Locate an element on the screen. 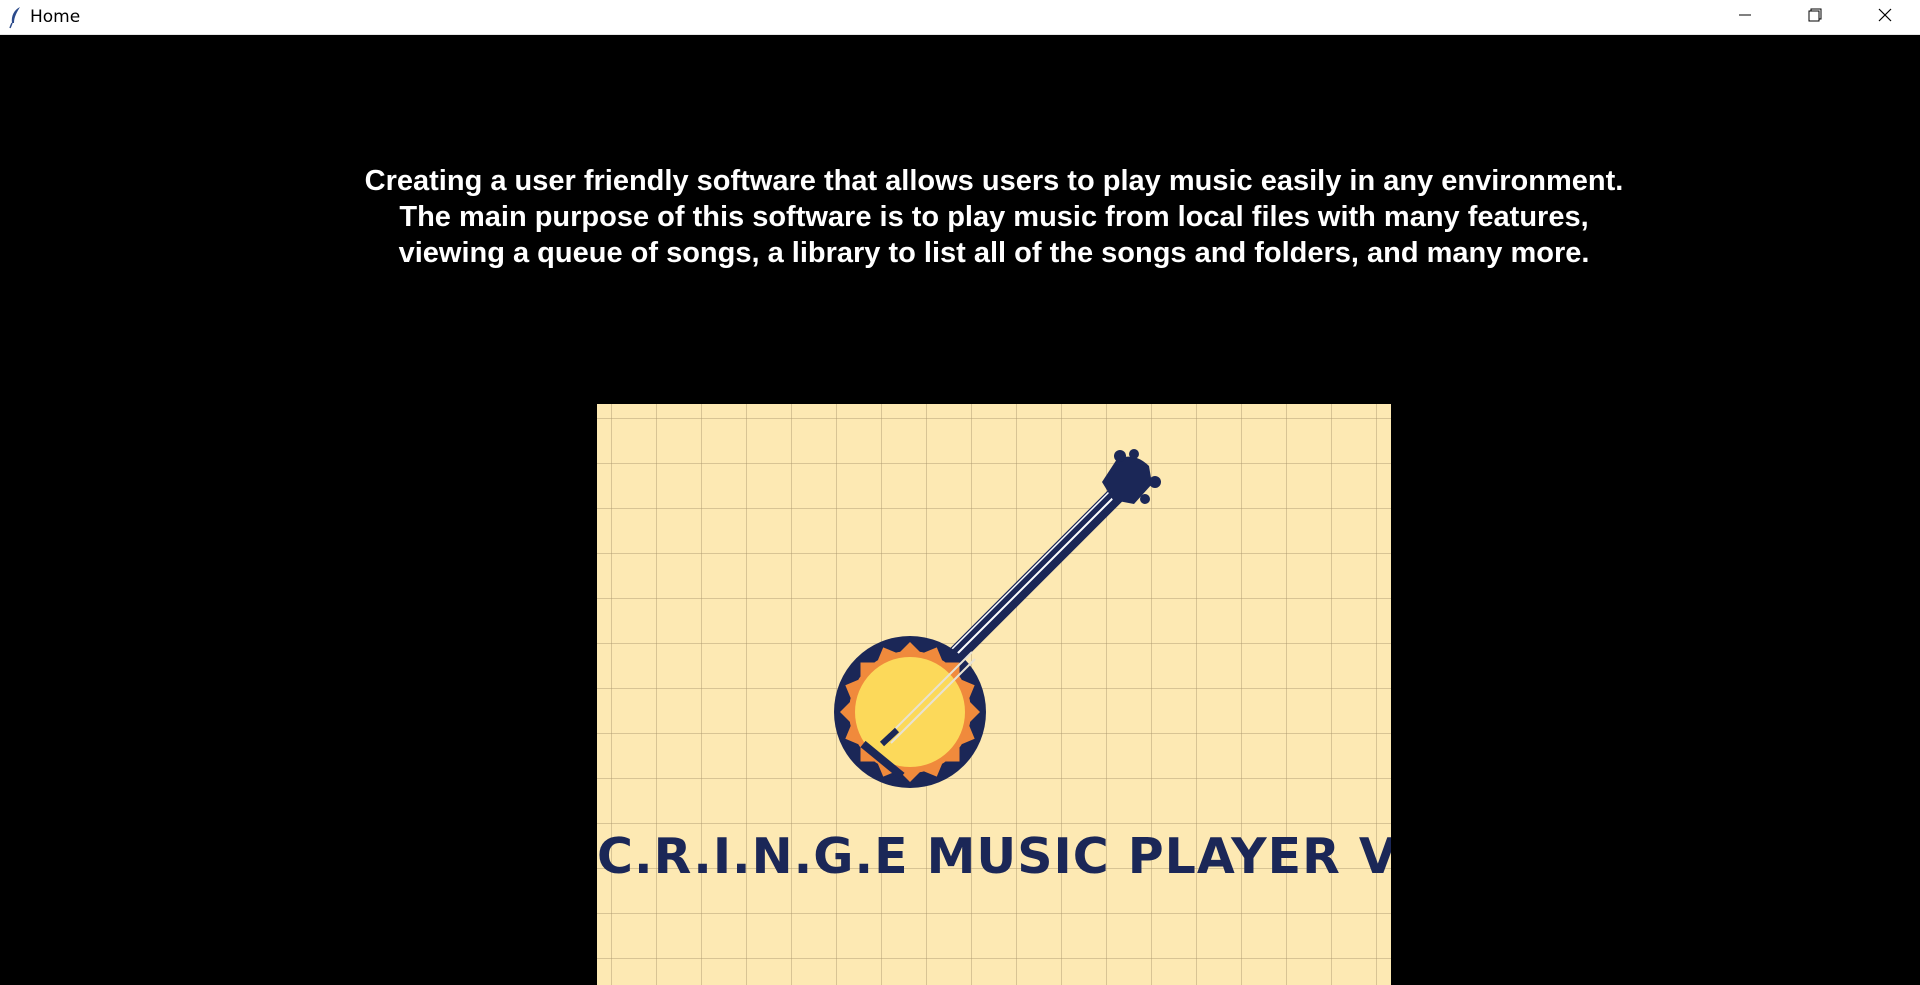 The image size is (1920, 985). close-button is located at coordinates (1885, 17).